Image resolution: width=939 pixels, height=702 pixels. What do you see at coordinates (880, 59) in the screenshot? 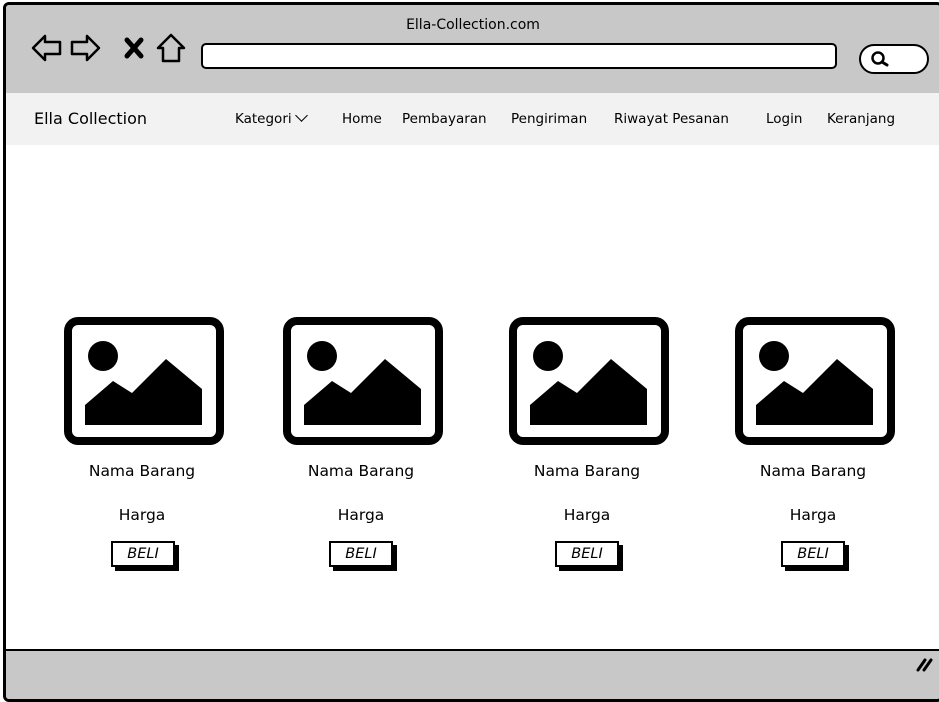
I see `search-icon` at bounding box center [880, 59].